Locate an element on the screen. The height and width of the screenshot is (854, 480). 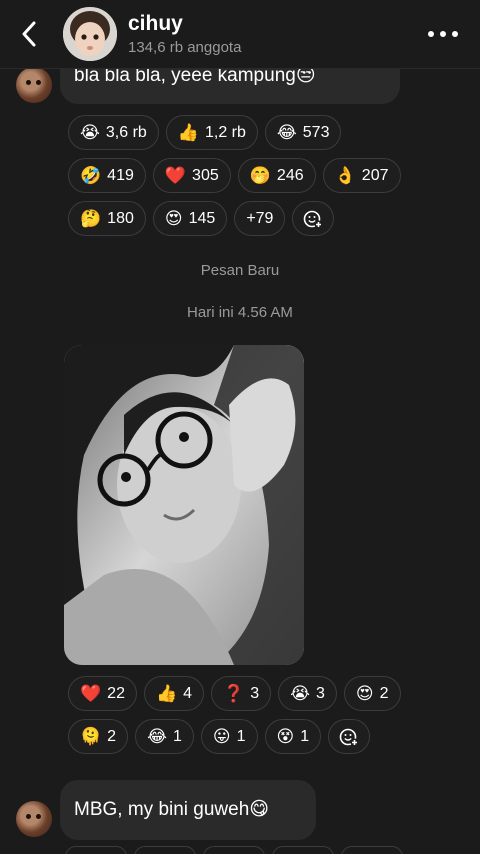
reaction-count: 573 is located at coordinates (316, 132).